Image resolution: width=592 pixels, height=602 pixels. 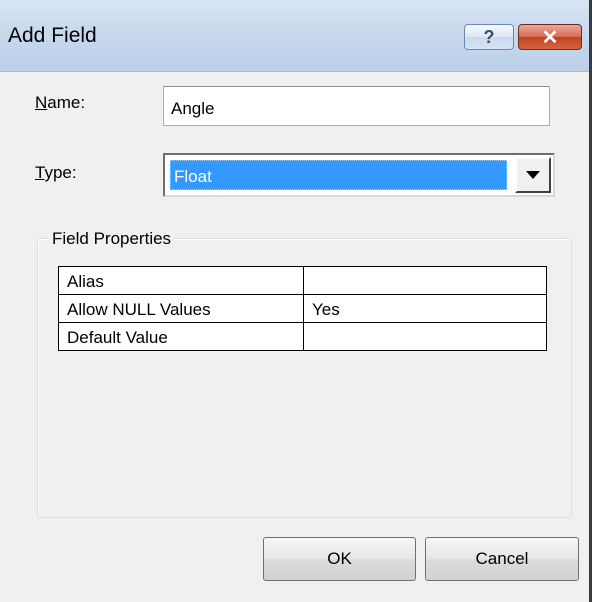 I want to click on cancel-button: Cancel, so click(x=502, y=559).